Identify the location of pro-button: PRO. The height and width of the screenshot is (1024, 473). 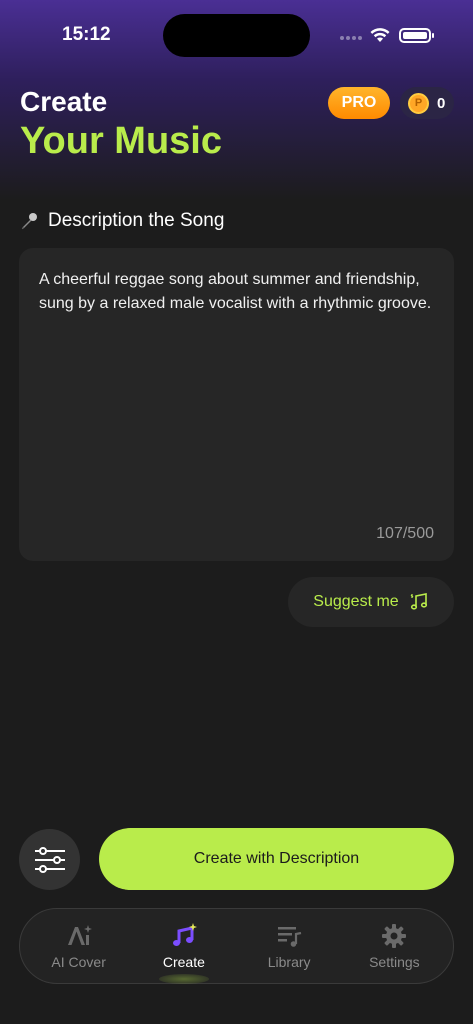
(359, 103).